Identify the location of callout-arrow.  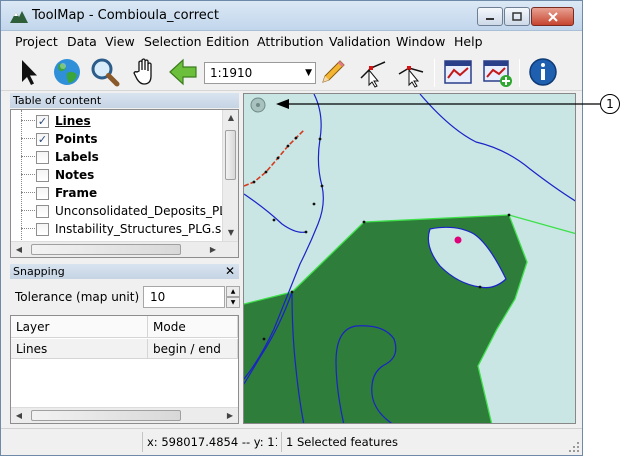
(438, 104).